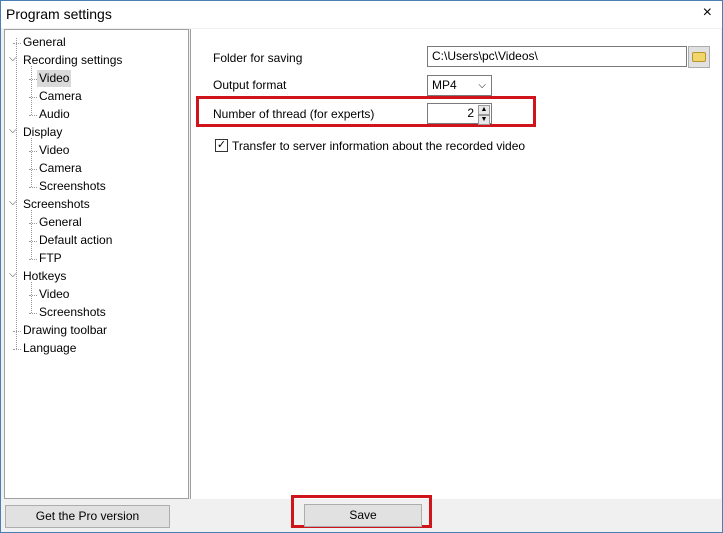 This screenshot has height=533, width=723. What do you see at coordinates (65, 330) in the screenshot?
I see `tree-item: Drawing toolbar` at bounding box center [65, 330].